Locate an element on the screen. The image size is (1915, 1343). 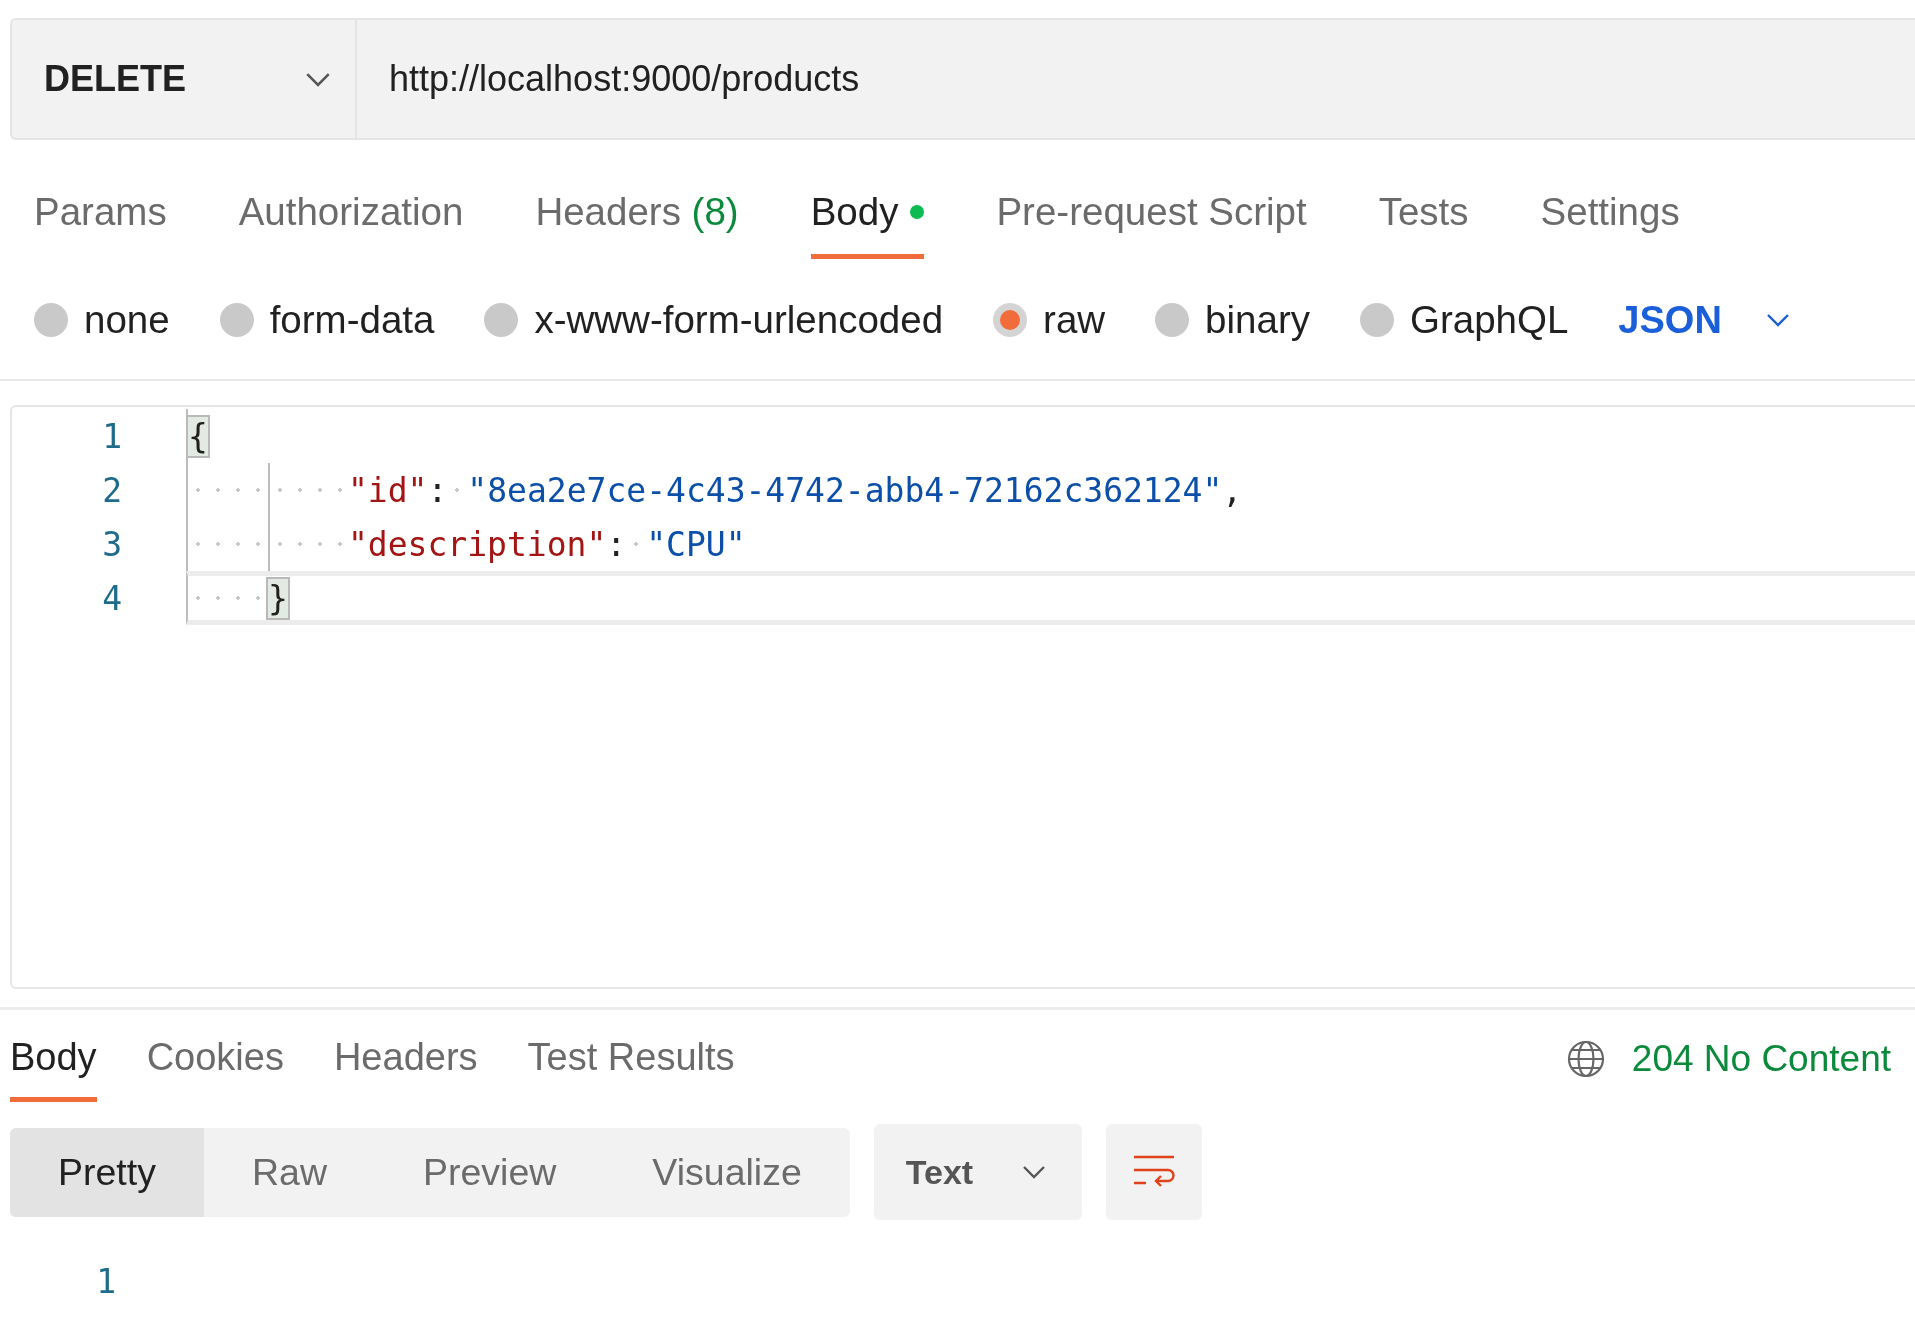
request-tab: Params is located at coordinates (100, 224).